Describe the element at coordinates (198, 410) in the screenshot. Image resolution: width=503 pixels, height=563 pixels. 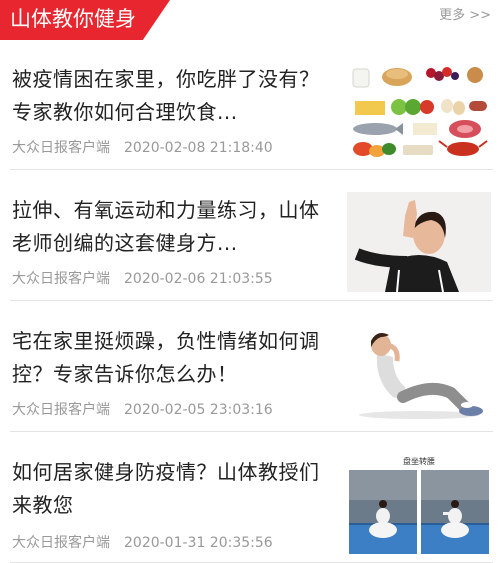
I see `article-date: 2020-02-05 23:03:16` at that location.